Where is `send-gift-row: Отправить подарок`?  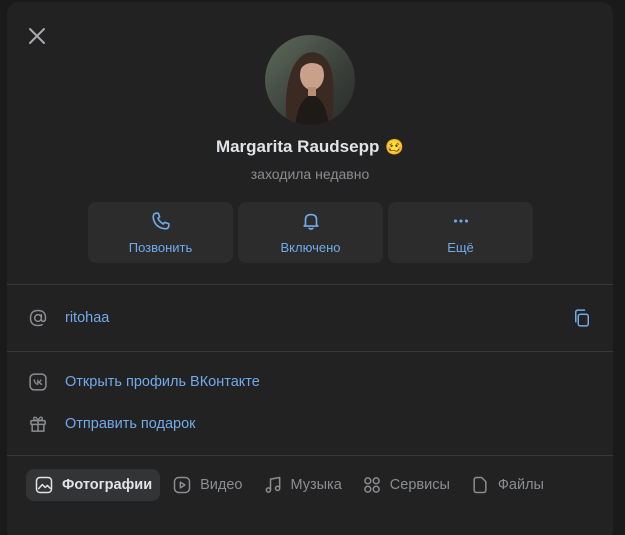 send-gift-row: Отправить подарок is located at coordinates (310, 424).